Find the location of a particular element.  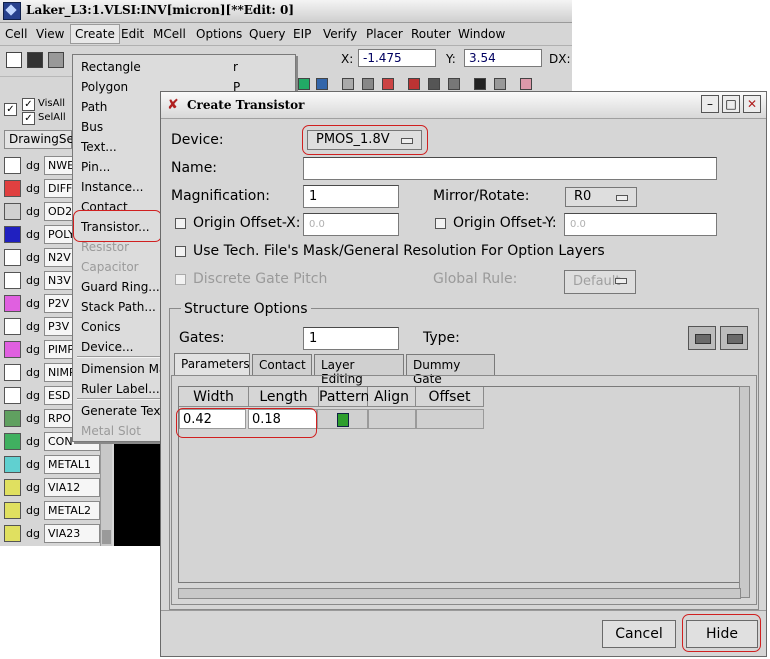

menu-item-path: Path is located at coordinates (94, 107).